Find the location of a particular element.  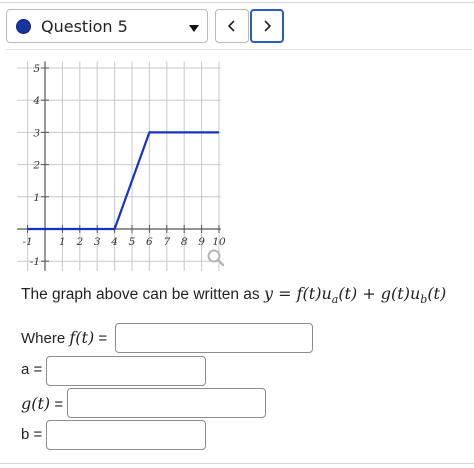

x-tick-label: 9 is located at coordinates (201, 242).